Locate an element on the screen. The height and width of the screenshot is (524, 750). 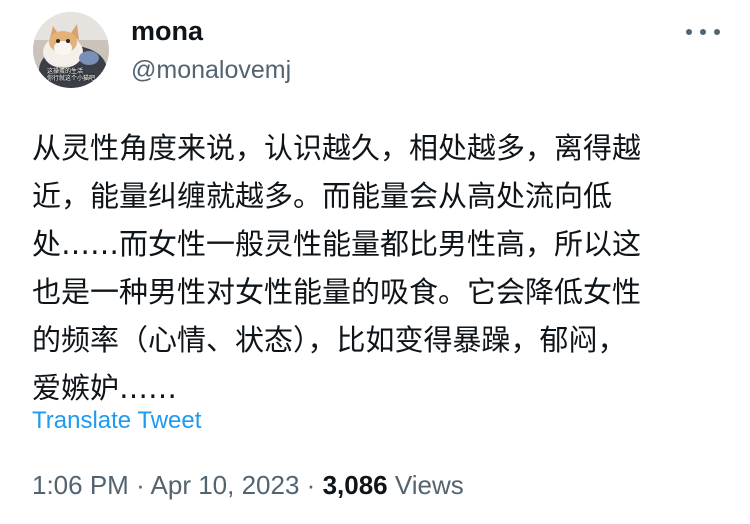
avatar-caption-line: 这操蛋的生活 is located at coordinates (65, 71).